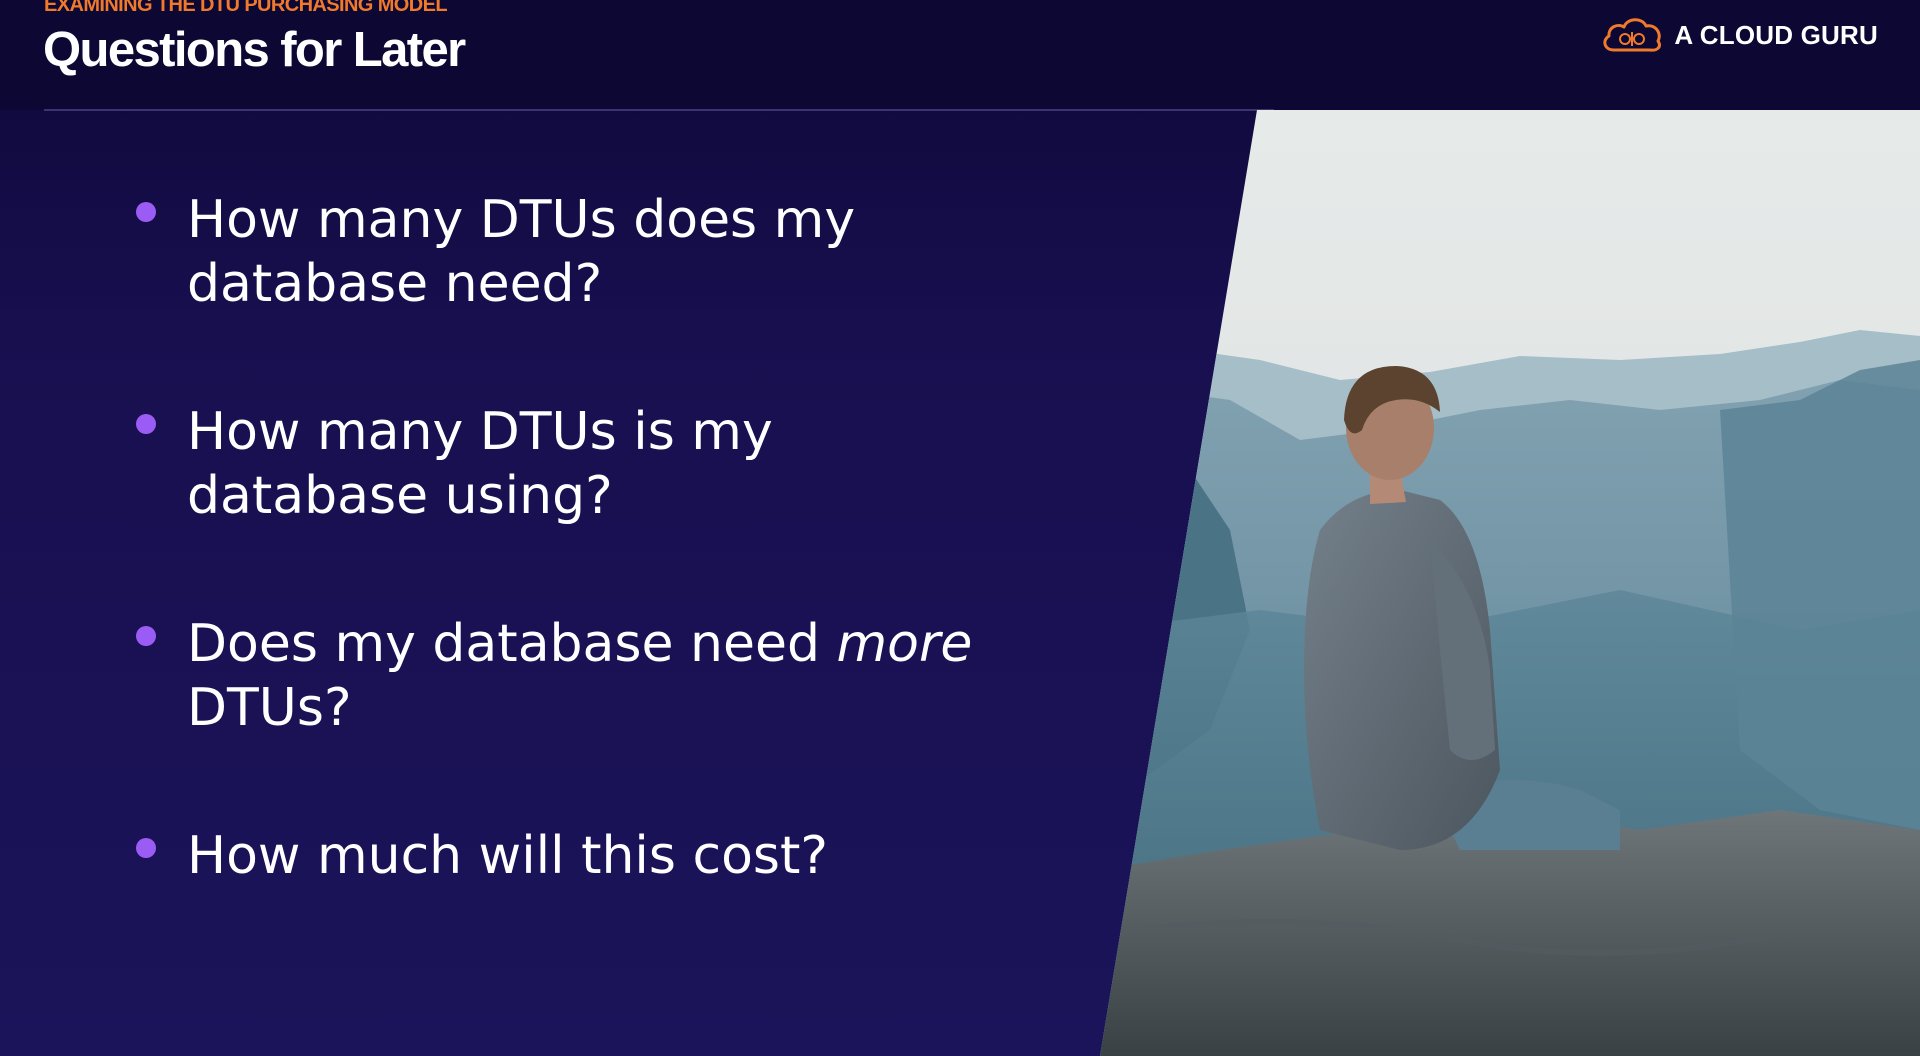 The image size is (1920, 1056). What do you see at coordinates (583, 676) in the screenshot?
I see `bullet-item: Does my database need more DTUs?` at bounding box center [583, 676].